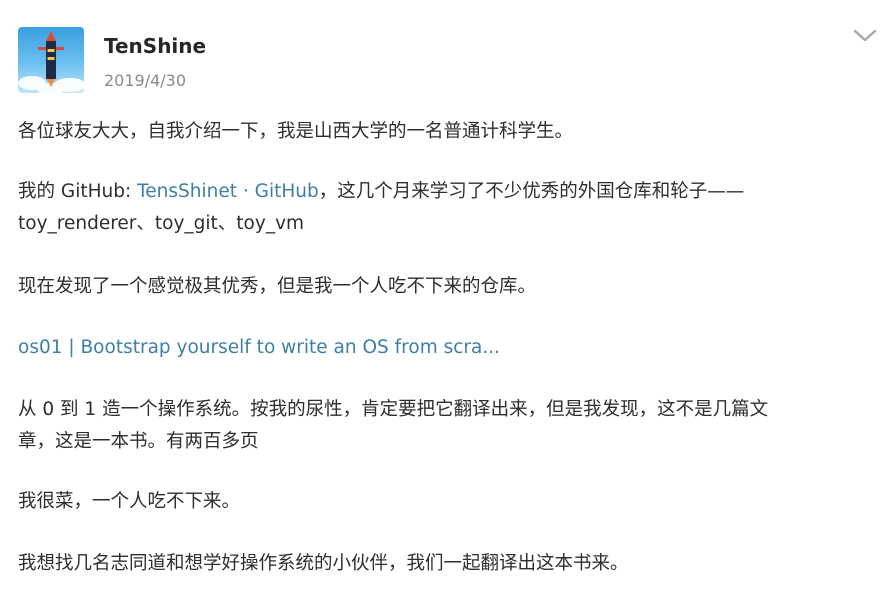 This screenshot has width=888, height=594. What do you see at coordinates (531, 191) in the screenshot?
I see `github-suffix: ，这几个月来学习了不少优秀的外国仓库和轮子——` at bounding box center [531, 191].